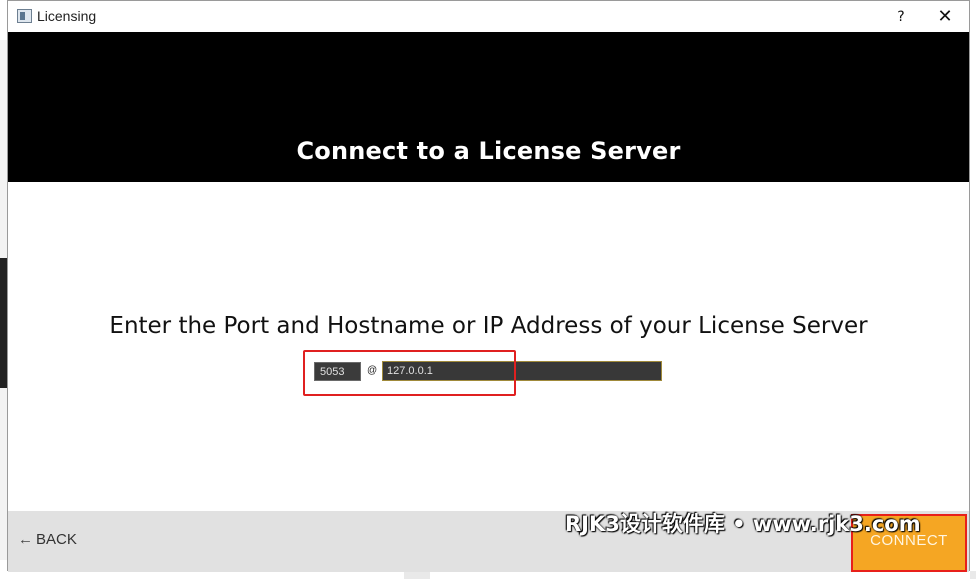 Image resolution: width=976 pixels, height=579 pixels. Describe the element at coordinates (488, 151) in the screenshot. I see `header-title: Connect to a License Server` at that location.